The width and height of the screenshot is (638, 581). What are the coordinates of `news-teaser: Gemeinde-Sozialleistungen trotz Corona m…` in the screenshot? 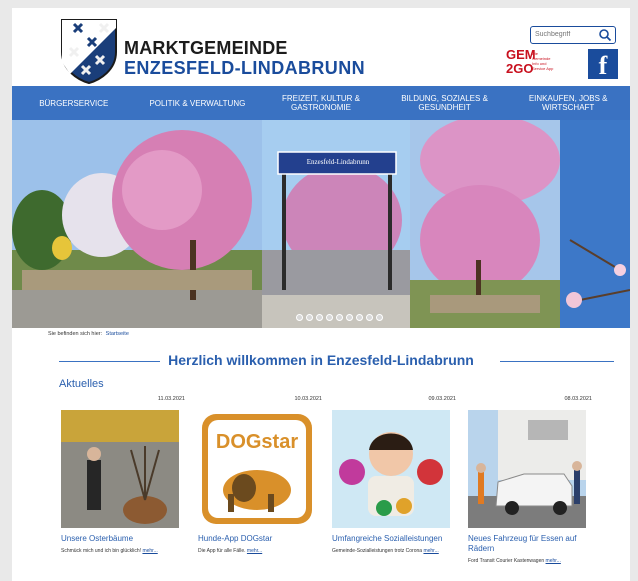 It's located at (385, 551).